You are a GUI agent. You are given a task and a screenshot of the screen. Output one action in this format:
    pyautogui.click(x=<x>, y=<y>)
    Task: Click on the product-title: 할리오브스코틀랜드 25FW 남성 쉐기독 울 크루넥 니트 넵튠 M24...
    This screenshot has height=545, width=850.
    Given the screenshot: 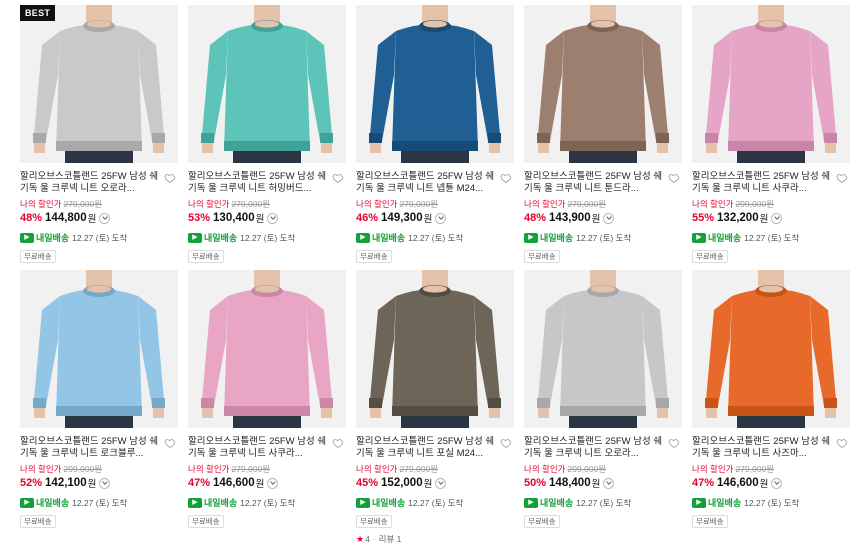 What is the action you would take?
    pyautogui.click(x=427, y=183)
    